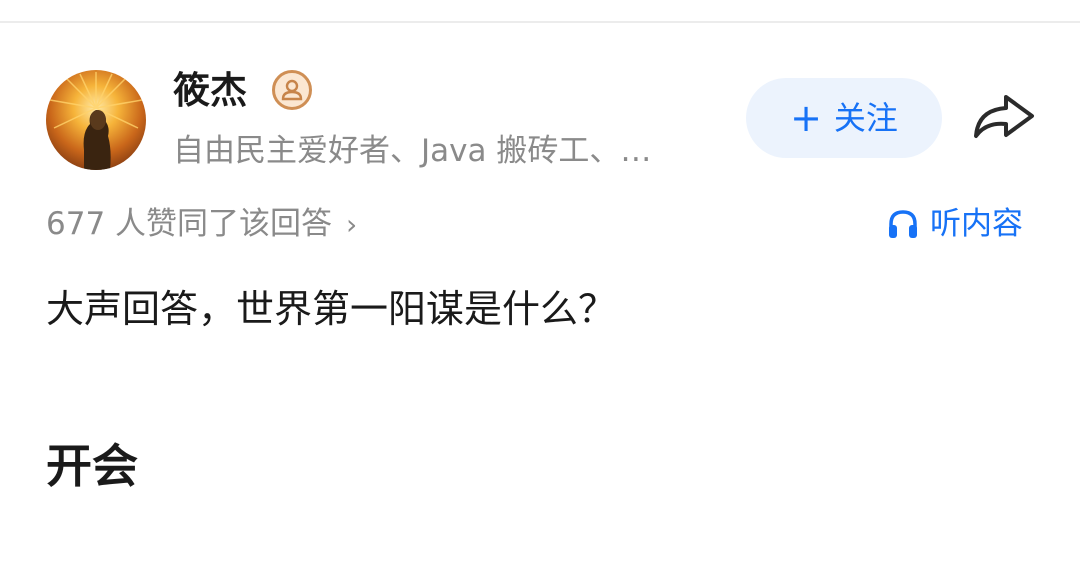  I want to click on vote-count: 677 人赞同了该回答 ›, so click(201, 224).